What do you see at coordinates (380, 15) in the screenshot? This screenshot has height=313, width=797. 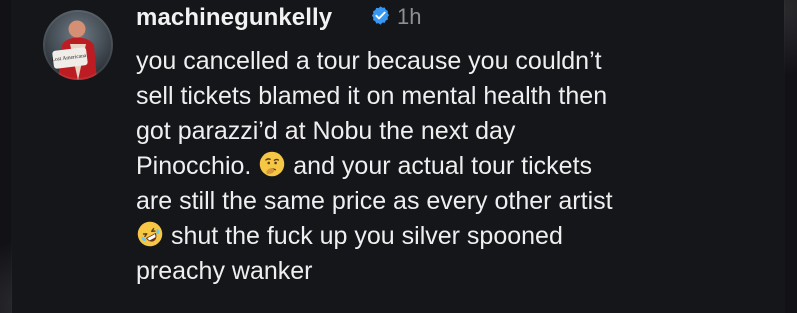 I see `verified-badge-icon` at bounding box center [380, 15].